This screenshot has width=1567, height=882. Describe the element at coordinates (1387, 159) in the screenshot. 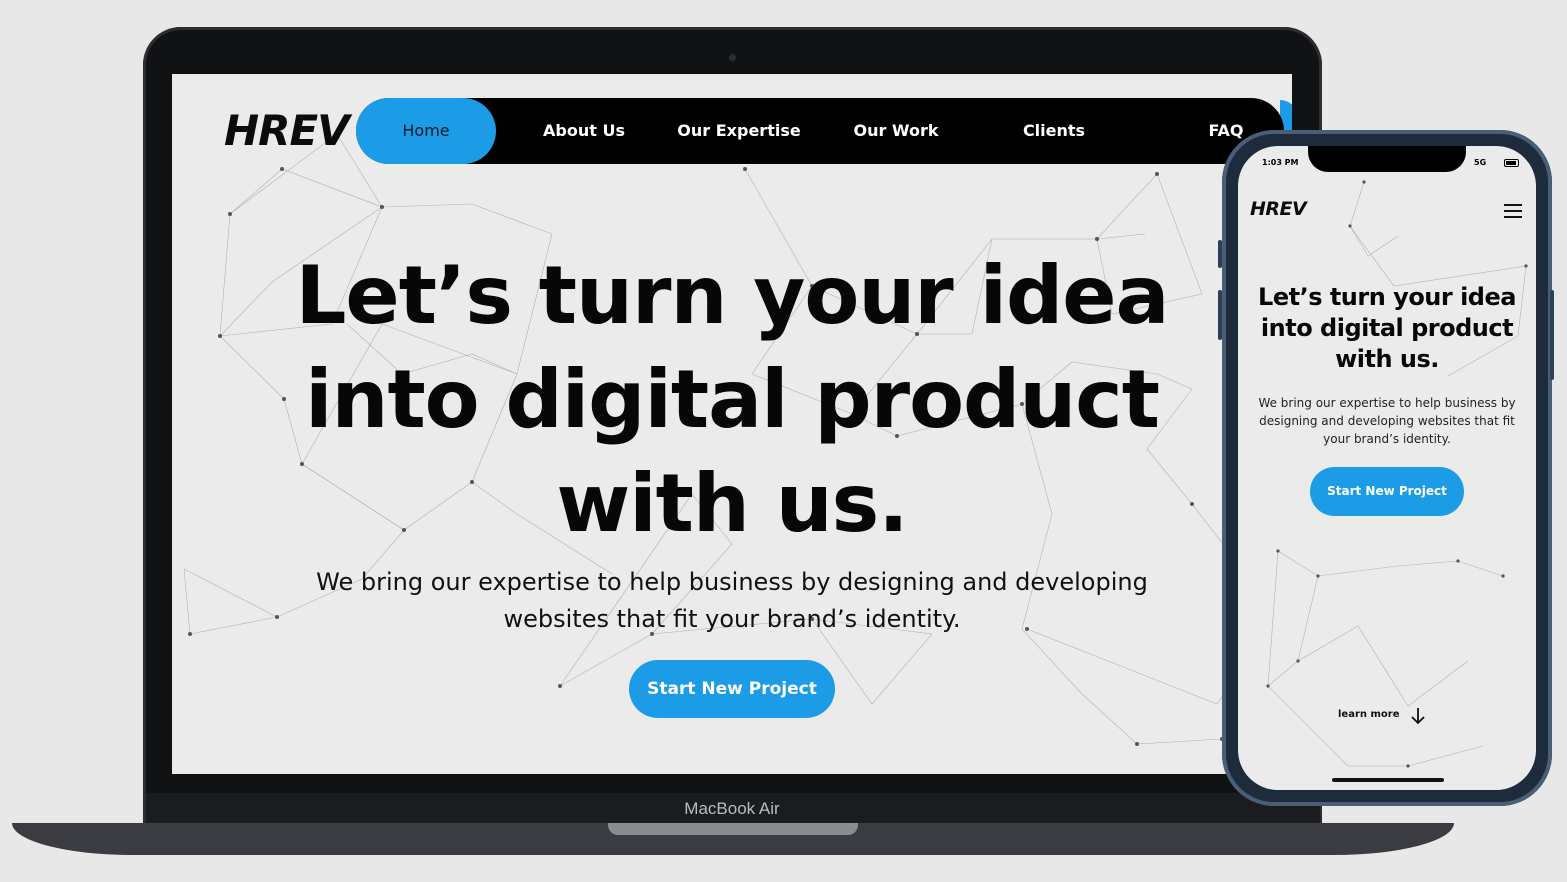

I see `phone-notch` at that location.